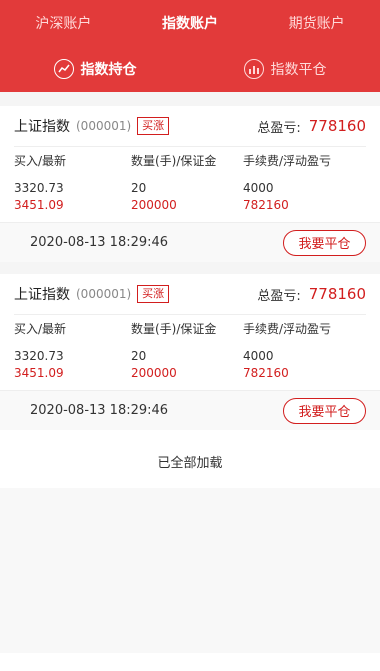  What do you see at coordinates (63, 23) in the screenshot?
I see `tab-shanghai-shenzhen: 沪深账户` at bounding box center [63, 23].